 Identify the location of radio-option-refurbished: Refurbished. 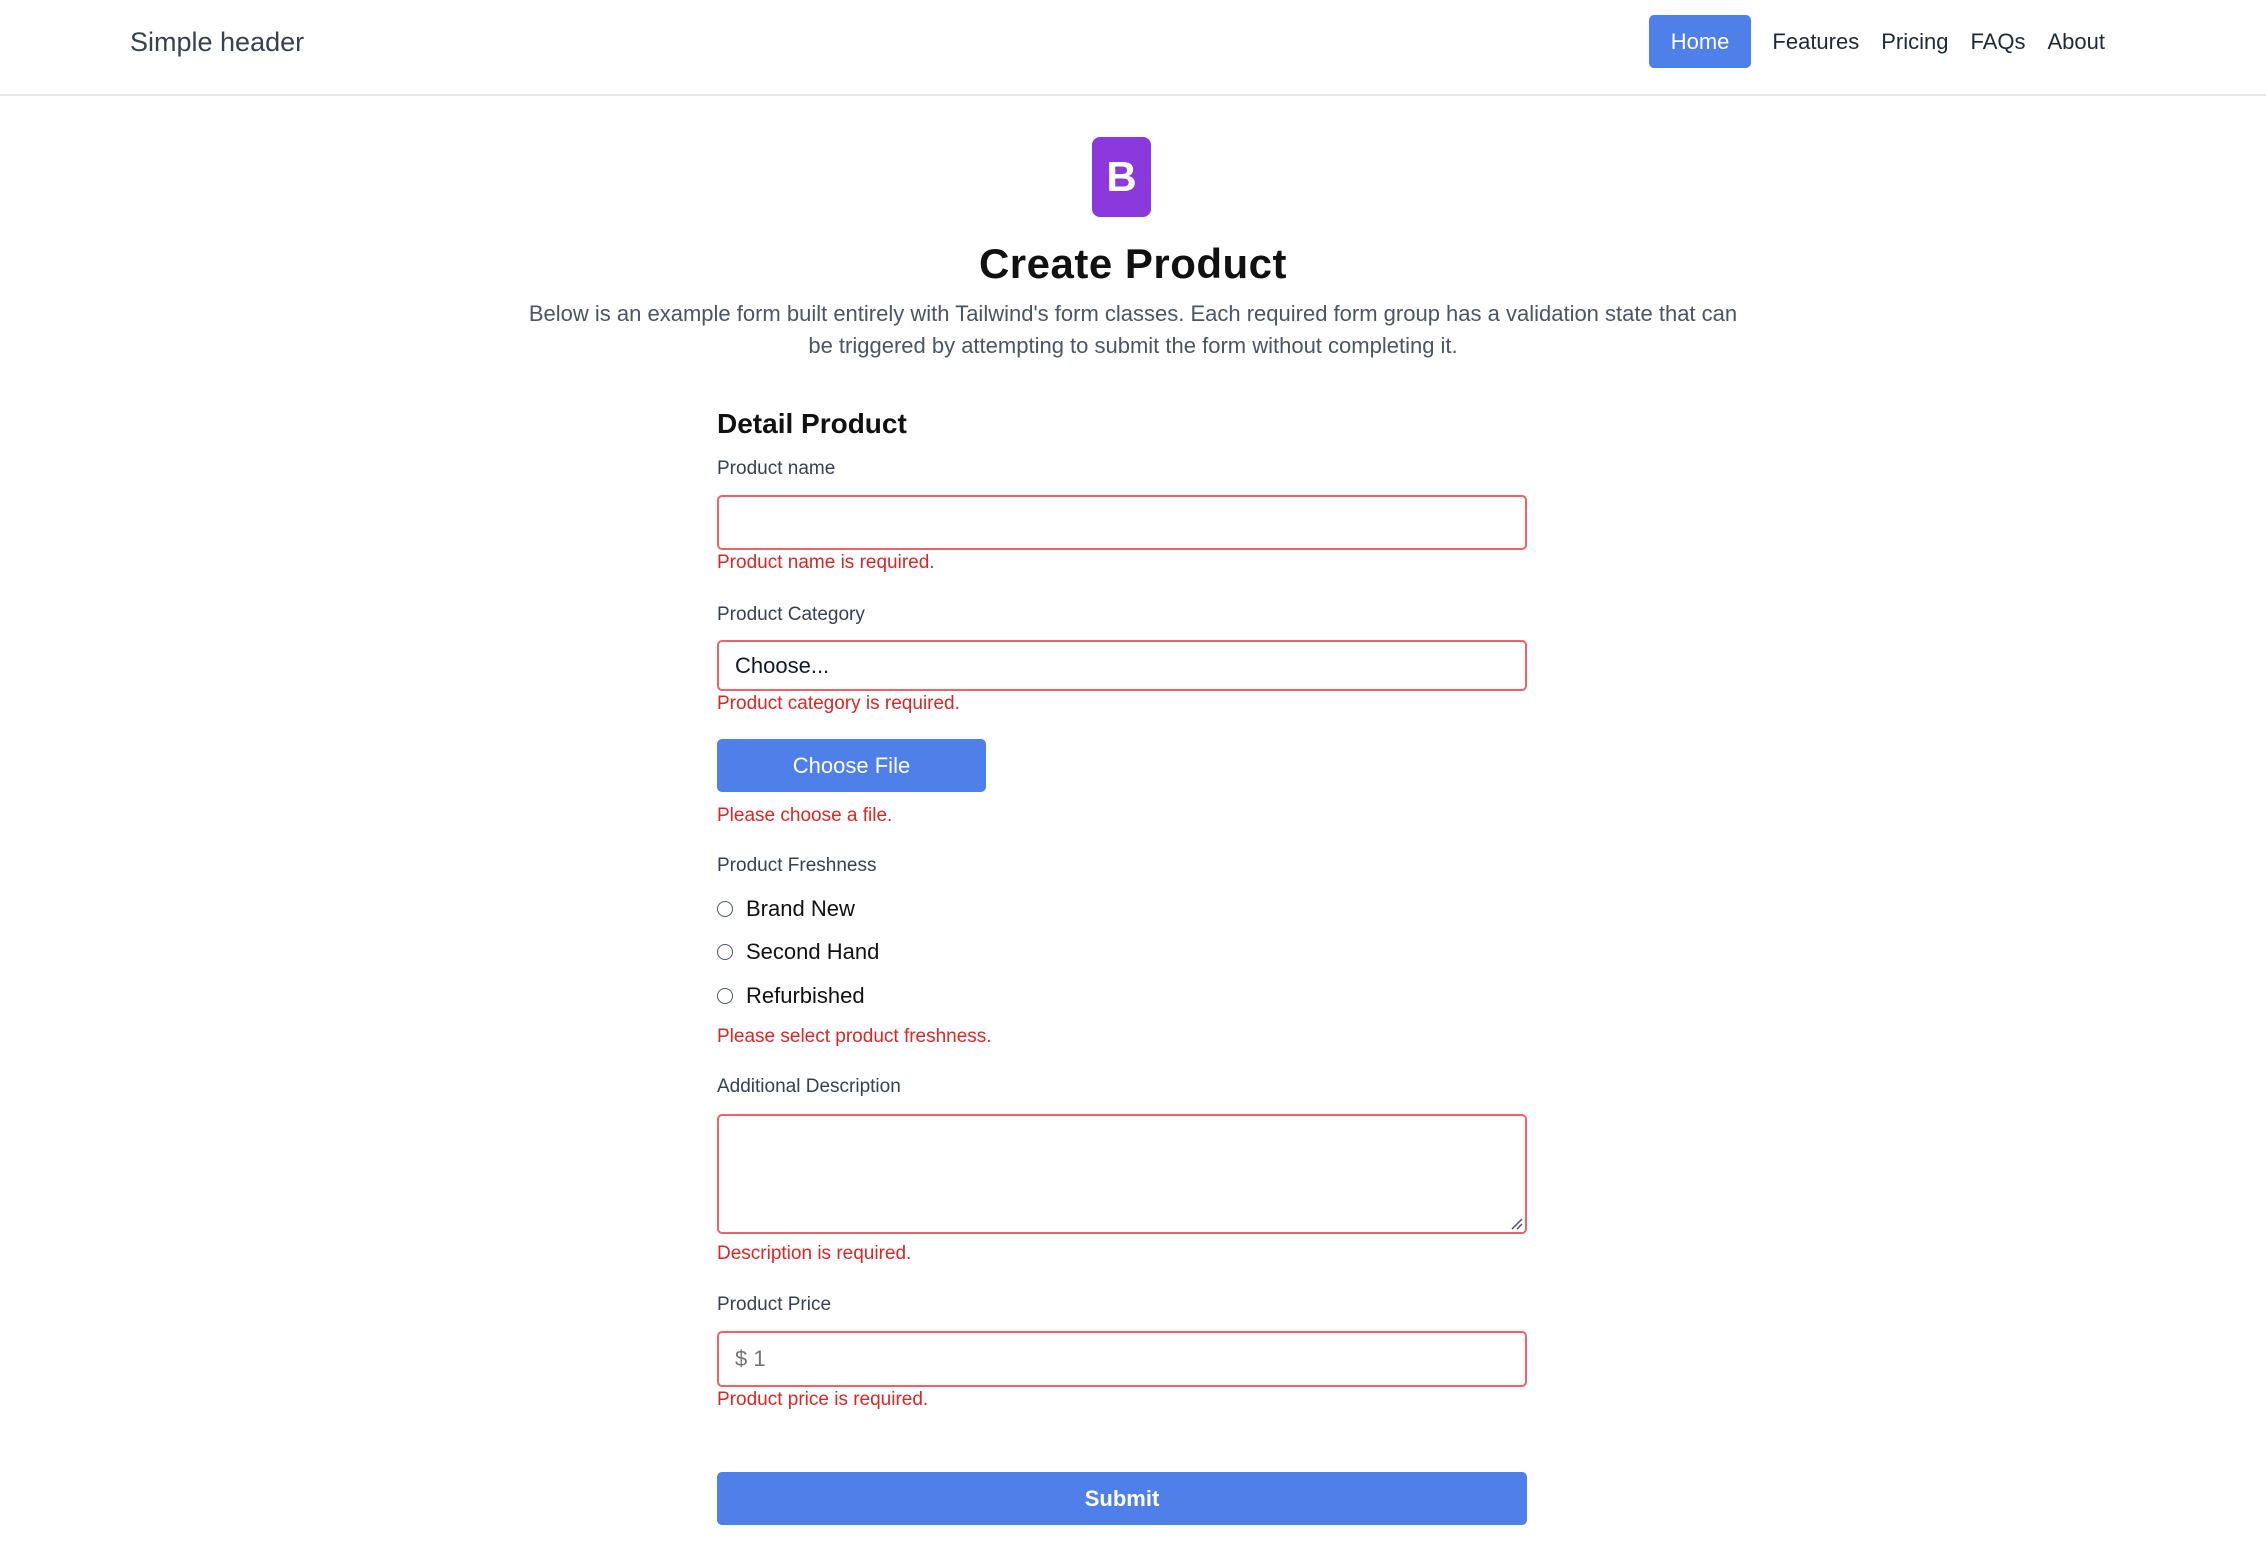
(791, 996).